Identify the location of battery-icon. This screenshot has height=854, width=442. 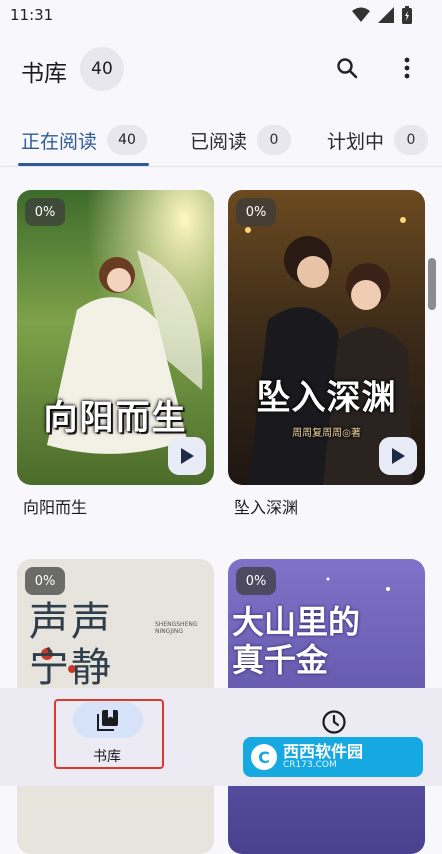
(407, 15).